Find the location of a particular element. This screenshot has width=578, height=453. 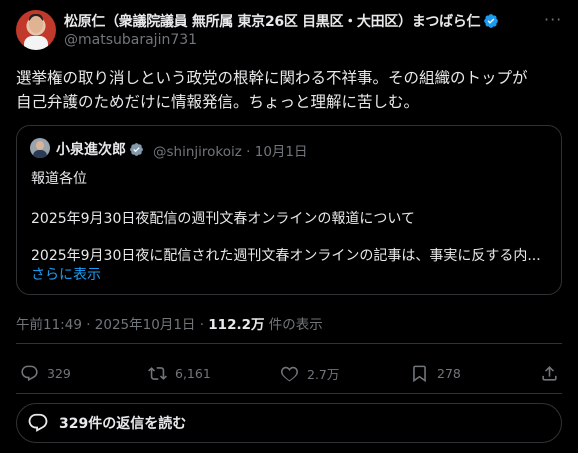

repost-button: 6,161 is located at coordinates (179, 373).